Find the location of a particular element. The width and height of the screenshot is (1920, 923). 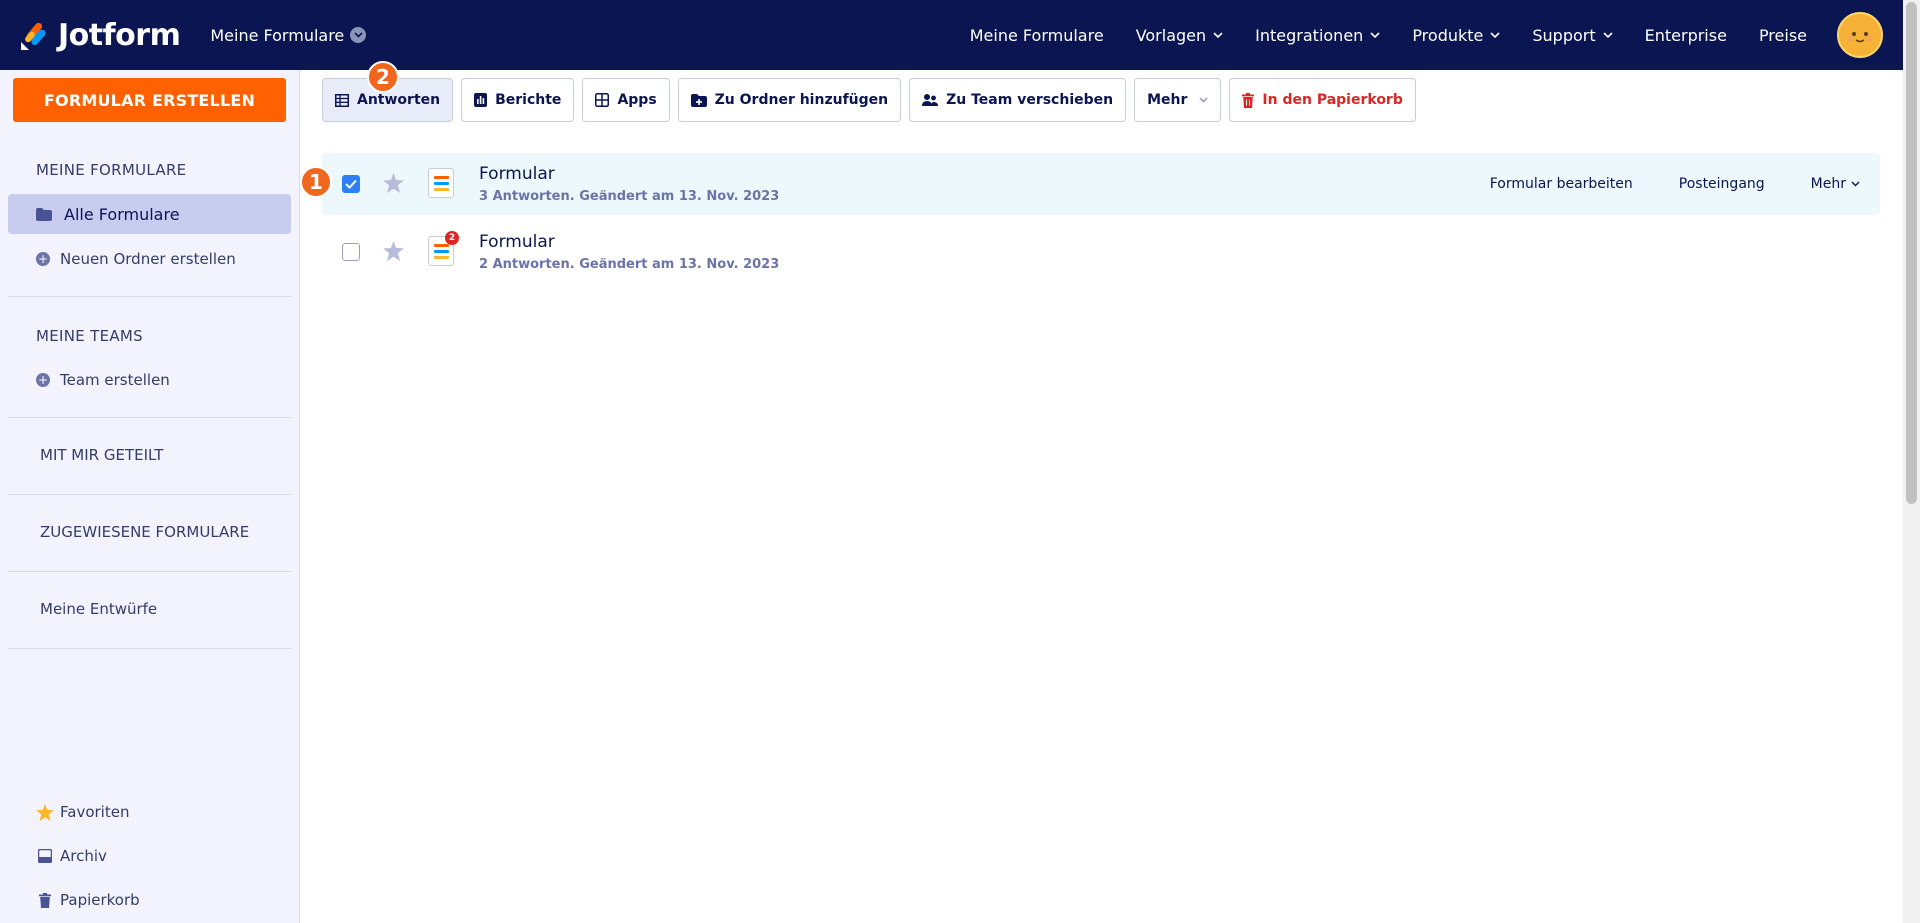

apps-button-label: Apps is located at coordinates (637, 100).